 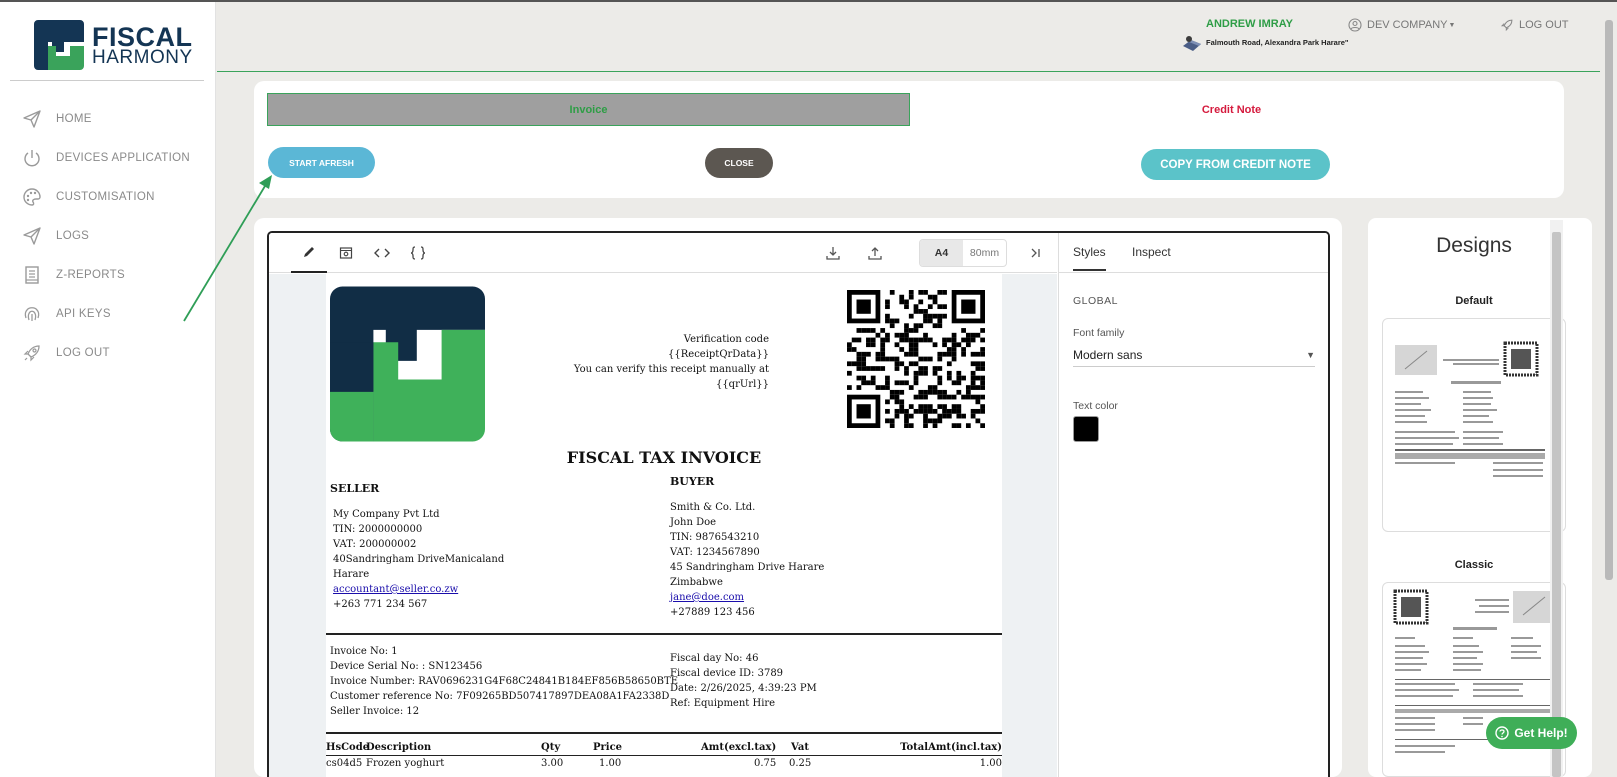 I want to click on upload-button, so click(x=875, y=253).